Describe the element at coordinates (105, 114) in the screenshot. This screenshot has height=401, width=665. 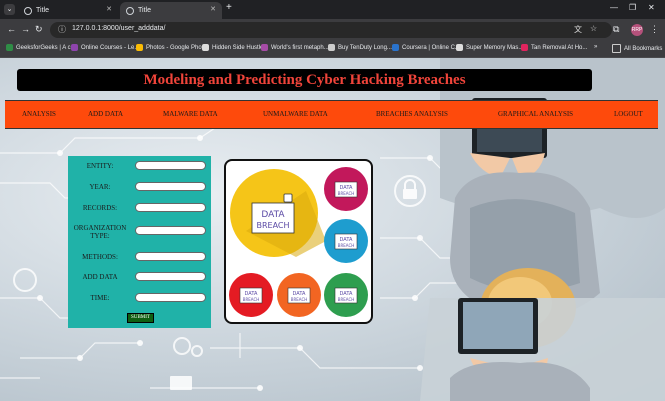
I see `menu-add-data: ADD DATA` at that location.